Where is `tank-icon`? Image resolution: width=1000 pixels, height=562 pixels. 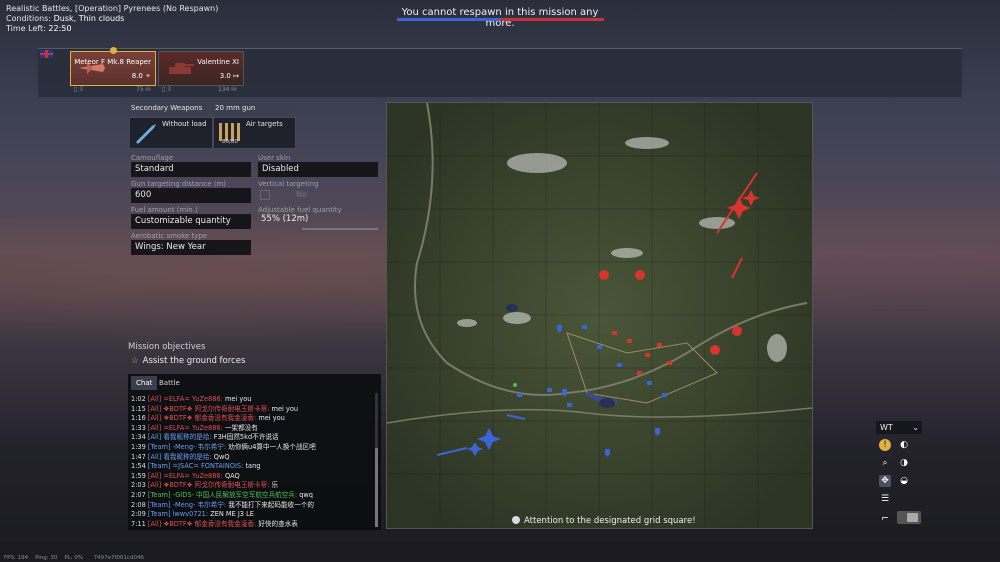 tank-icon is located at coordinates (181, 68).